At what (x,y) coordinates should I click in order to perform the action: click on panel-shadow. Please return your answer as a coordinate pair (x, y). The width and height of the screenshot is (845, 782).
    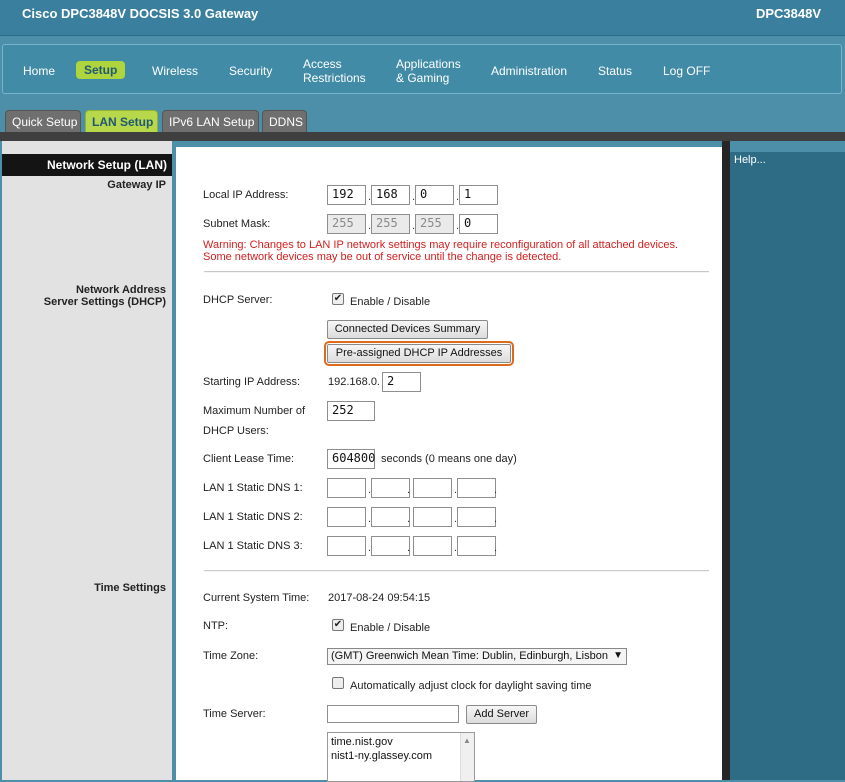
    Looking at the image, I should click on (726, 460).